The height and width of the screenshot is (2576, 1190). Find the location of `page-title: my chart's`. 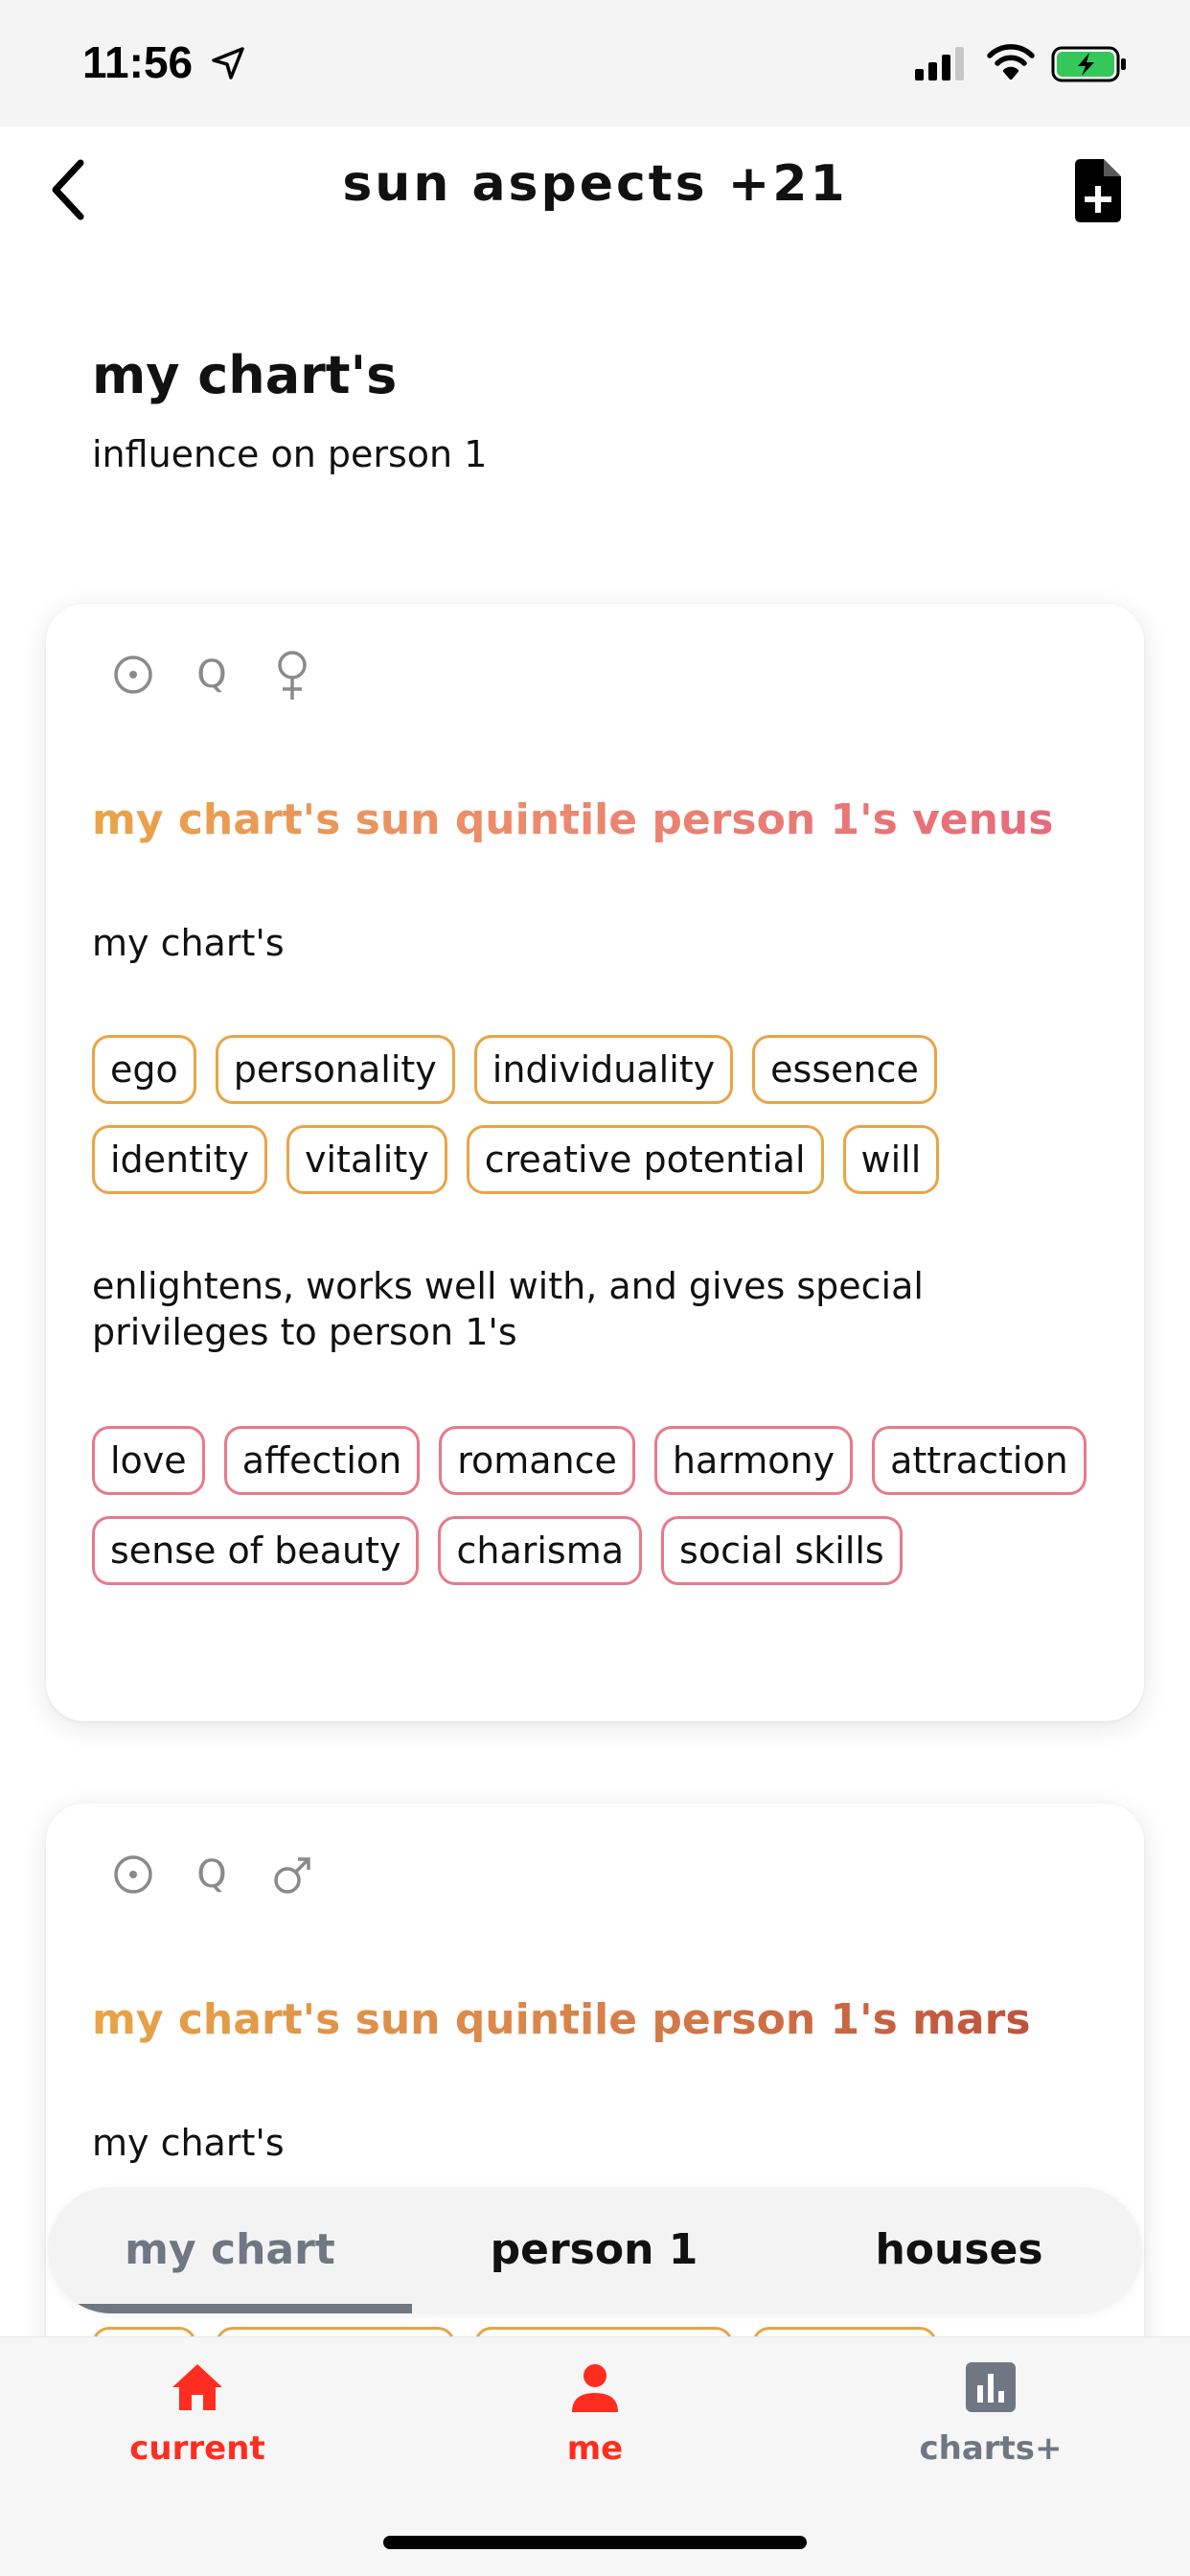

page-title: my chart's is located at coordinates (245, 375).